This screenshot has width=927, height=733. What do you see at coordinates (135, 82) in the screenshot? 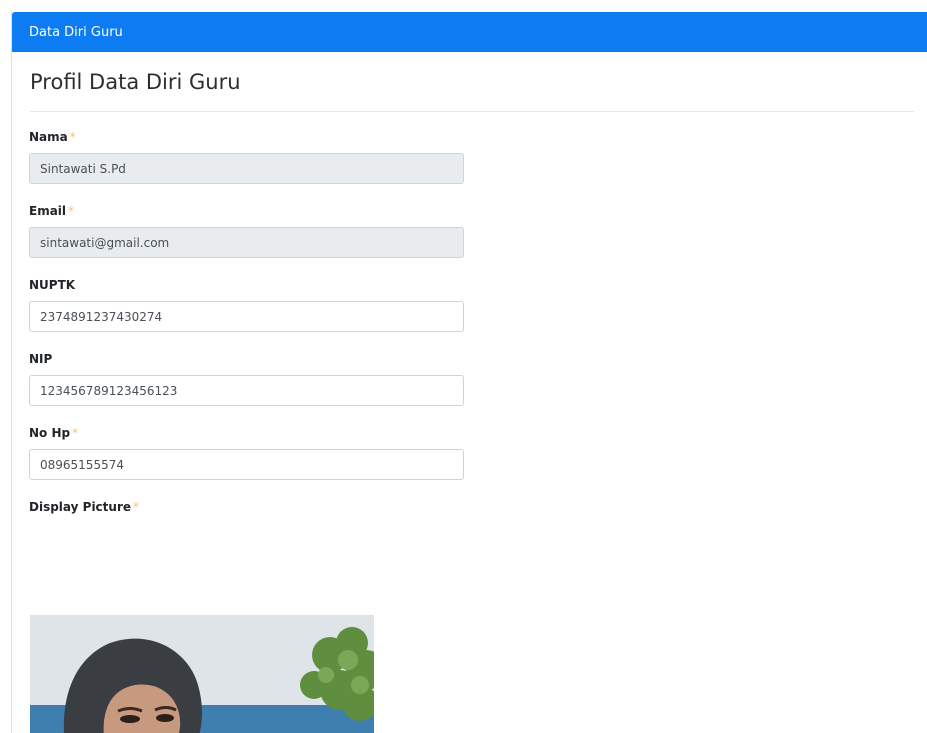
I see `page-title: Profil Data Diri Guru` at bounding box center [135, 82].